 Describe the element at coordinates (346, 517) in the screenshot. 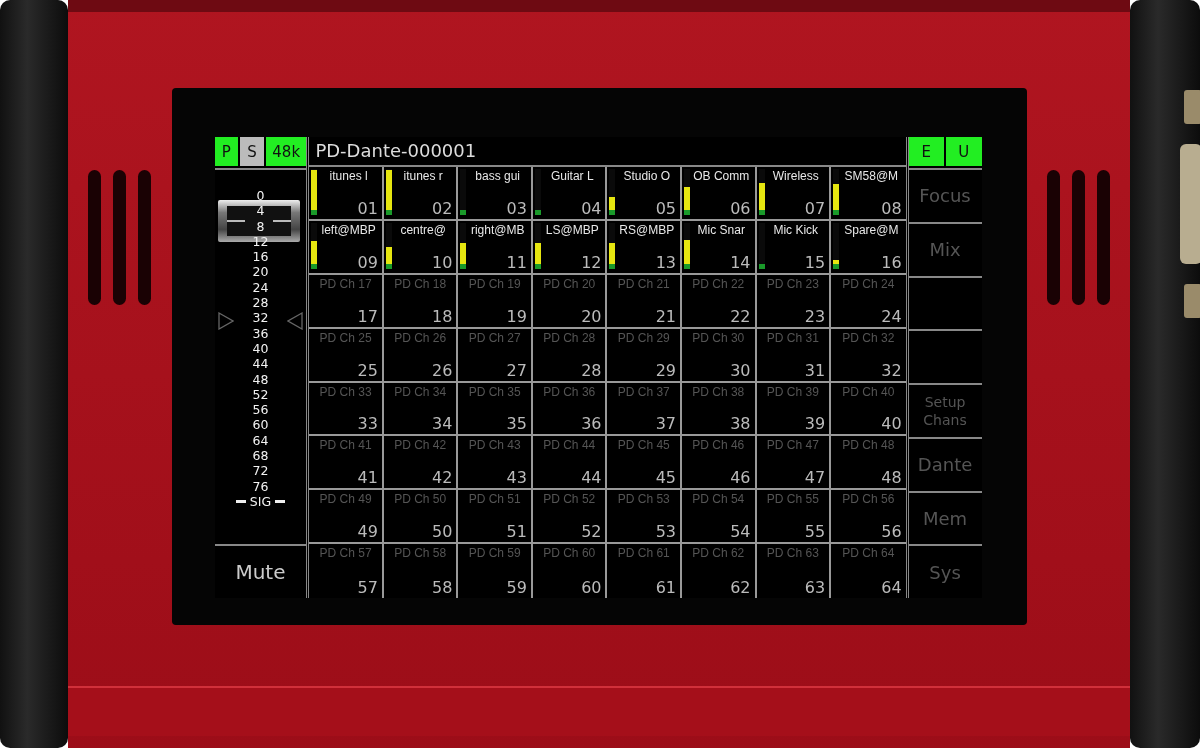

I see `channel-tile: PD Ch 49 49` at that location.